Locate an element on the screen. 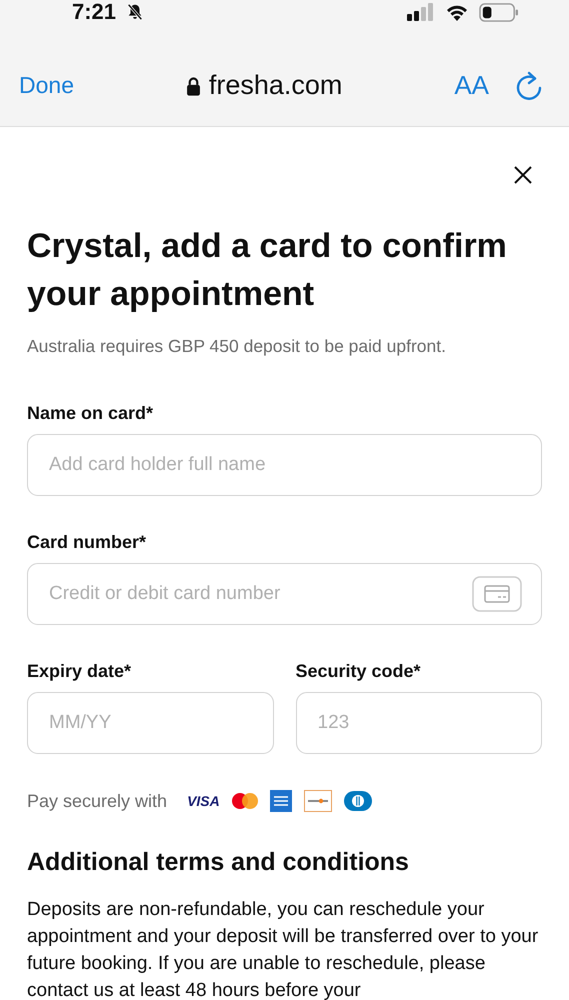 This screenshot has height=1000, width=569. url-text: fresha.com is located at coordinates (275, 85).